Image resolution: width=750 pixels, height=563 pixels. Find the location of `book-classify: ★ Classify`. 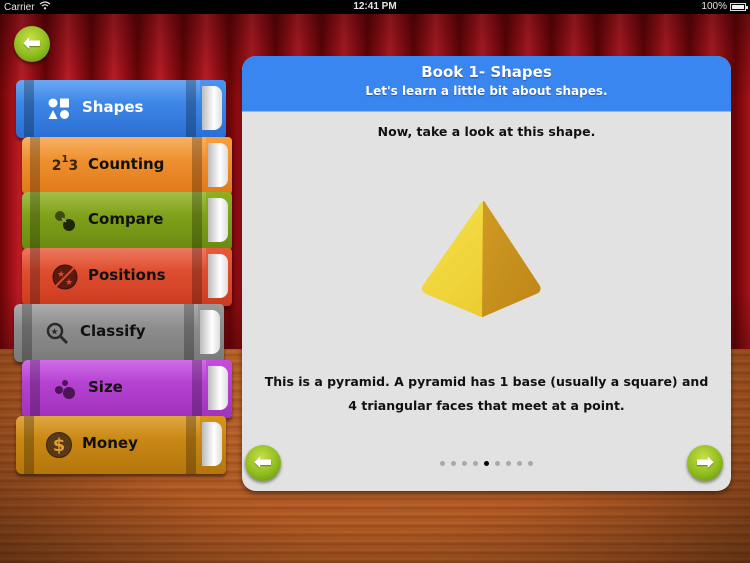

book-classify: ★ Classify is located at coordinates (119, 333).